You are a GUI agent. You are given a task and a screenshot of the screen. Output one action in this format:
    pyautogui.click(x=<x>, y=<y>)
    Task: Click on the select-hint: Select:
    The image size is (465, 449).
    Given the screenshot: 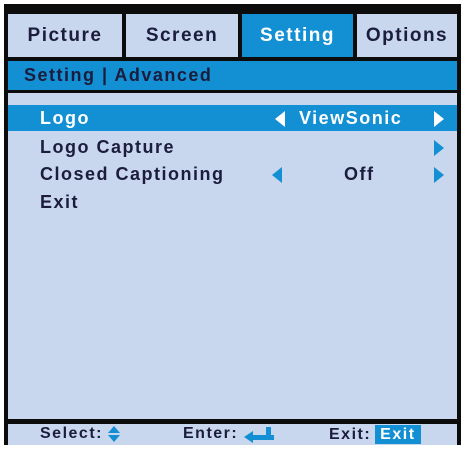 What is the action you would take?
    pyautogui.click(x=80, y=434)
    